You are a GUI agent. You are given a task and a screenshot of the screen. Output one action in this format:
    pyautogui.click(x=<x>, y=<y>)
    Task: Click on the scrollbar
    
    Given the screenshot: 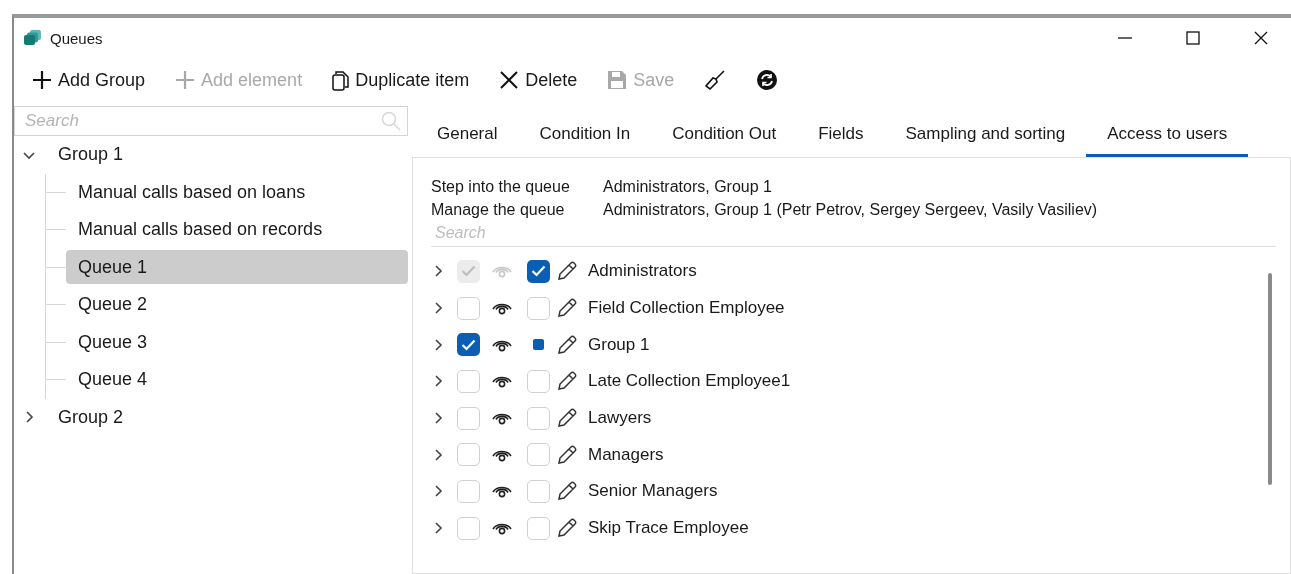 What is the action you would take?
    pyautogui.click(x=1270, y=379)
    